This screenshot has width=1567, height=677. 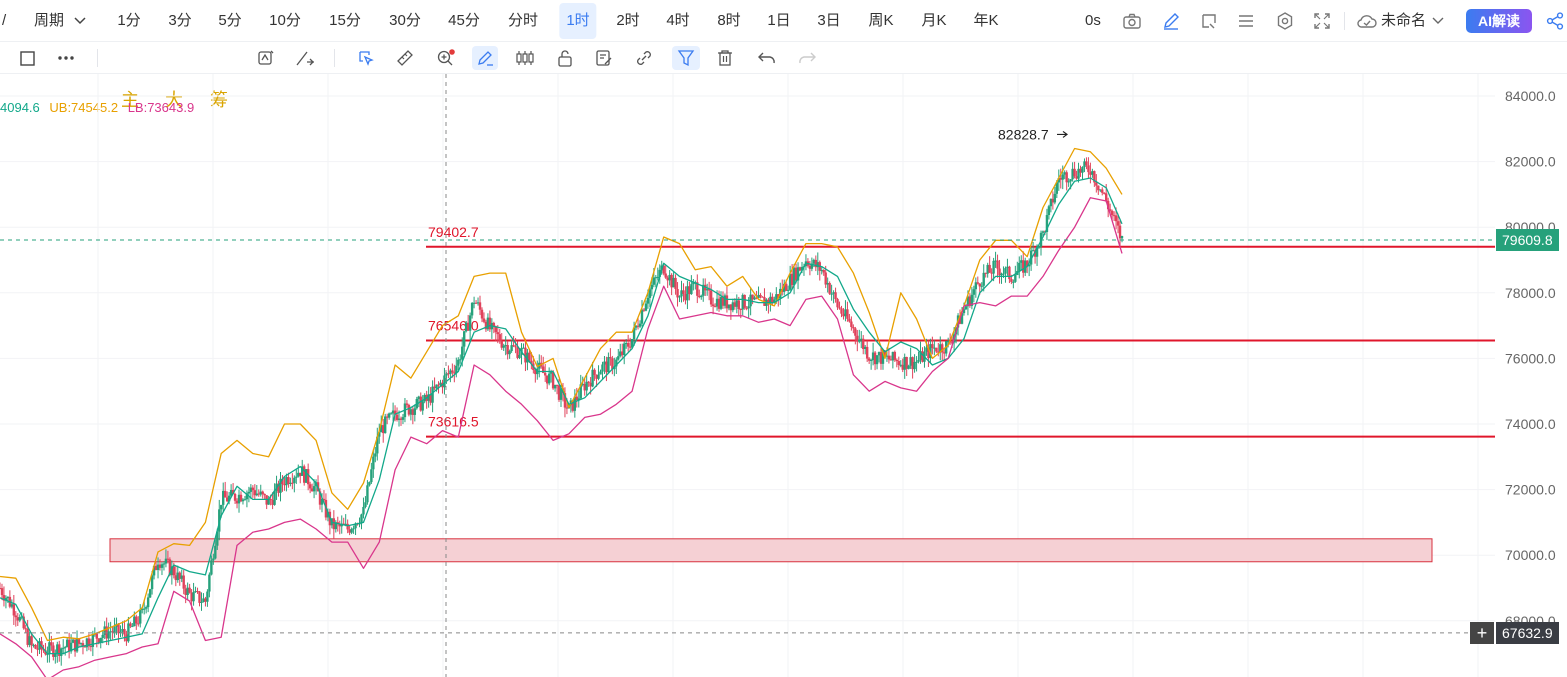 What do you see at coordinates (778, 21) in the screenshot?
I see `timeframe-12: 1日` at bounding box center [778, 21].